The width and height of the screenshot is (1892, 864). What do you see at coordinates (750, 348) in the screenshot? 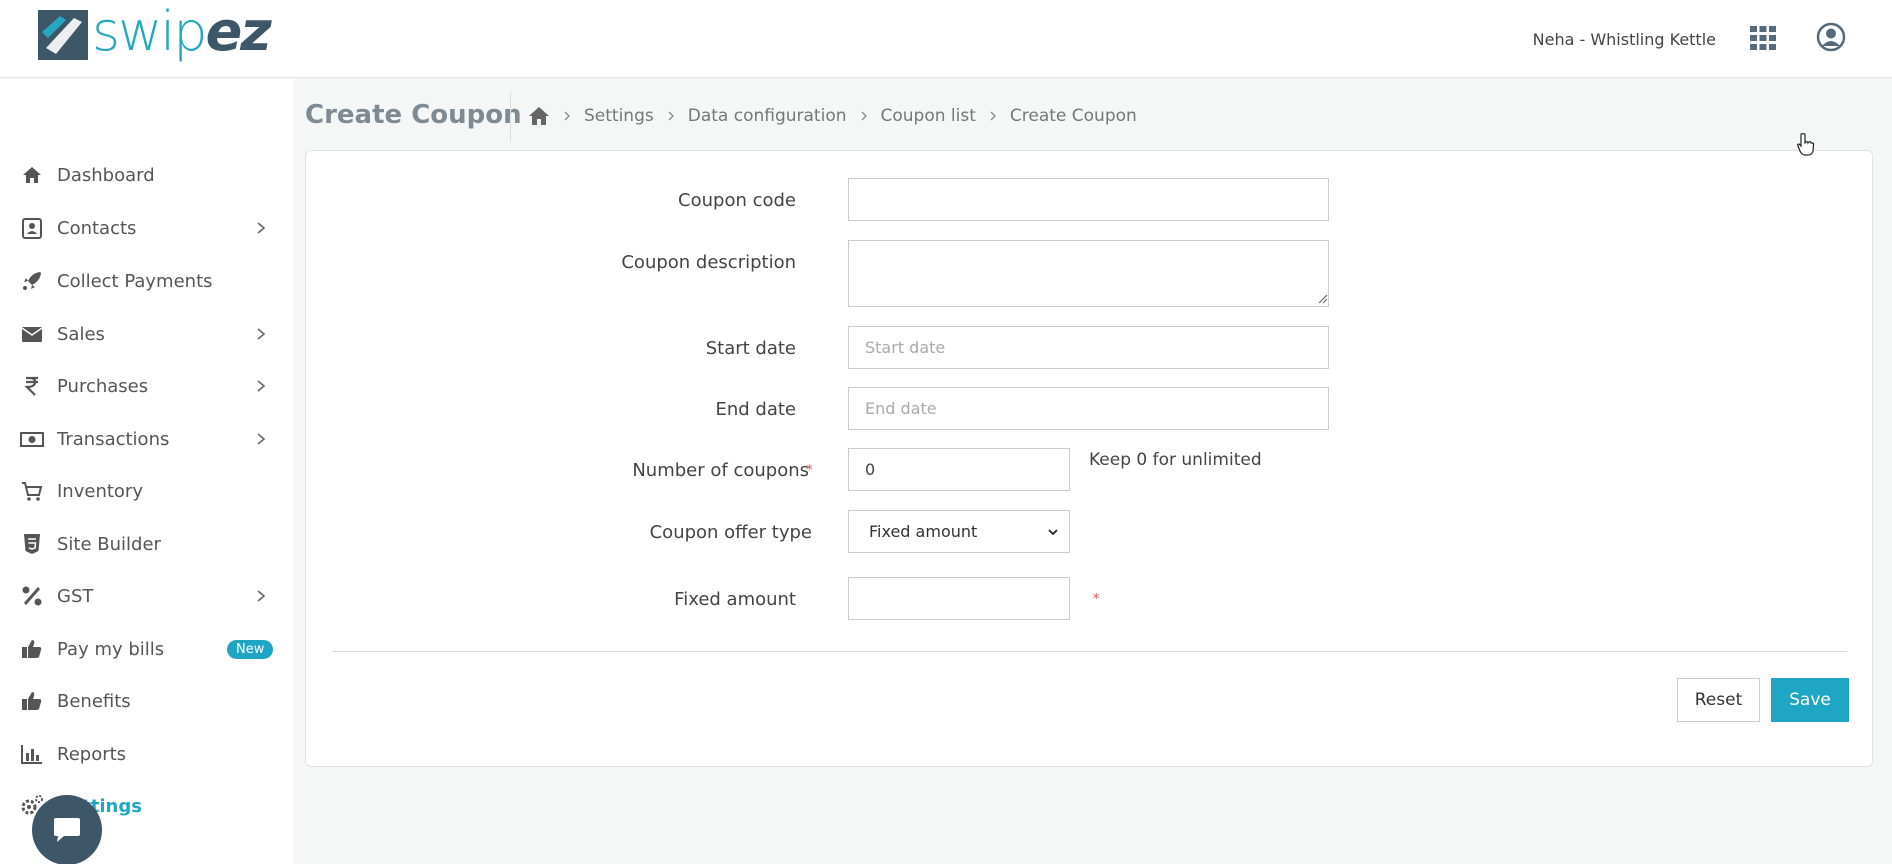
I see `start-date-label: Start date` at bounding box center [750, 348].